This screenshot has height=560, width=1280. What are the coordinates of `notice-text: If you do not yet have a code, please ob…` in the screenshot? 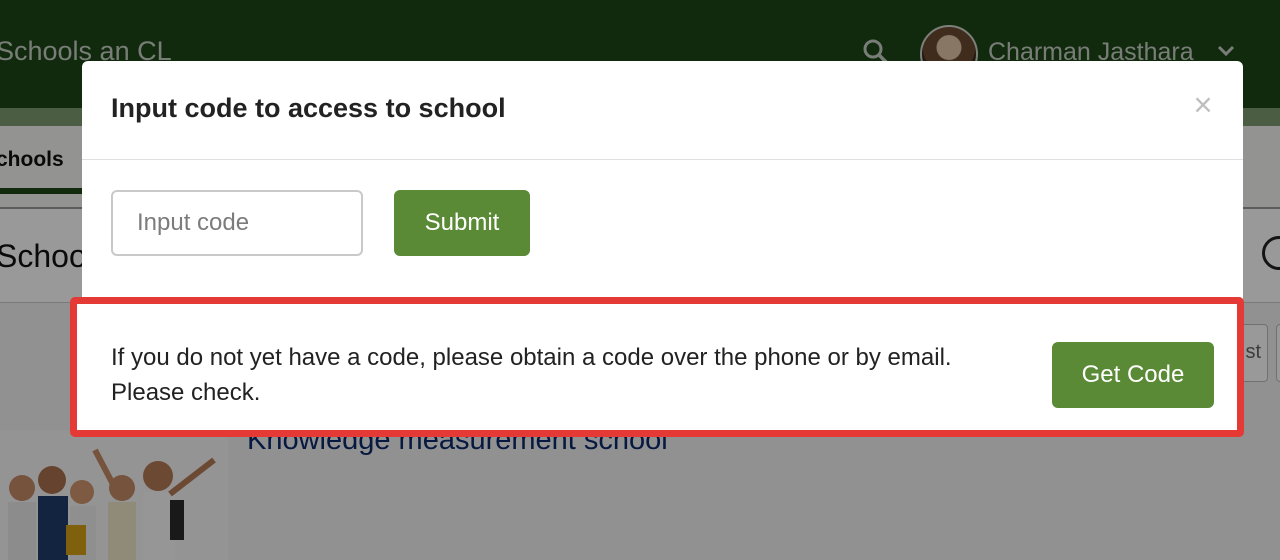 It's located at (531, 375).